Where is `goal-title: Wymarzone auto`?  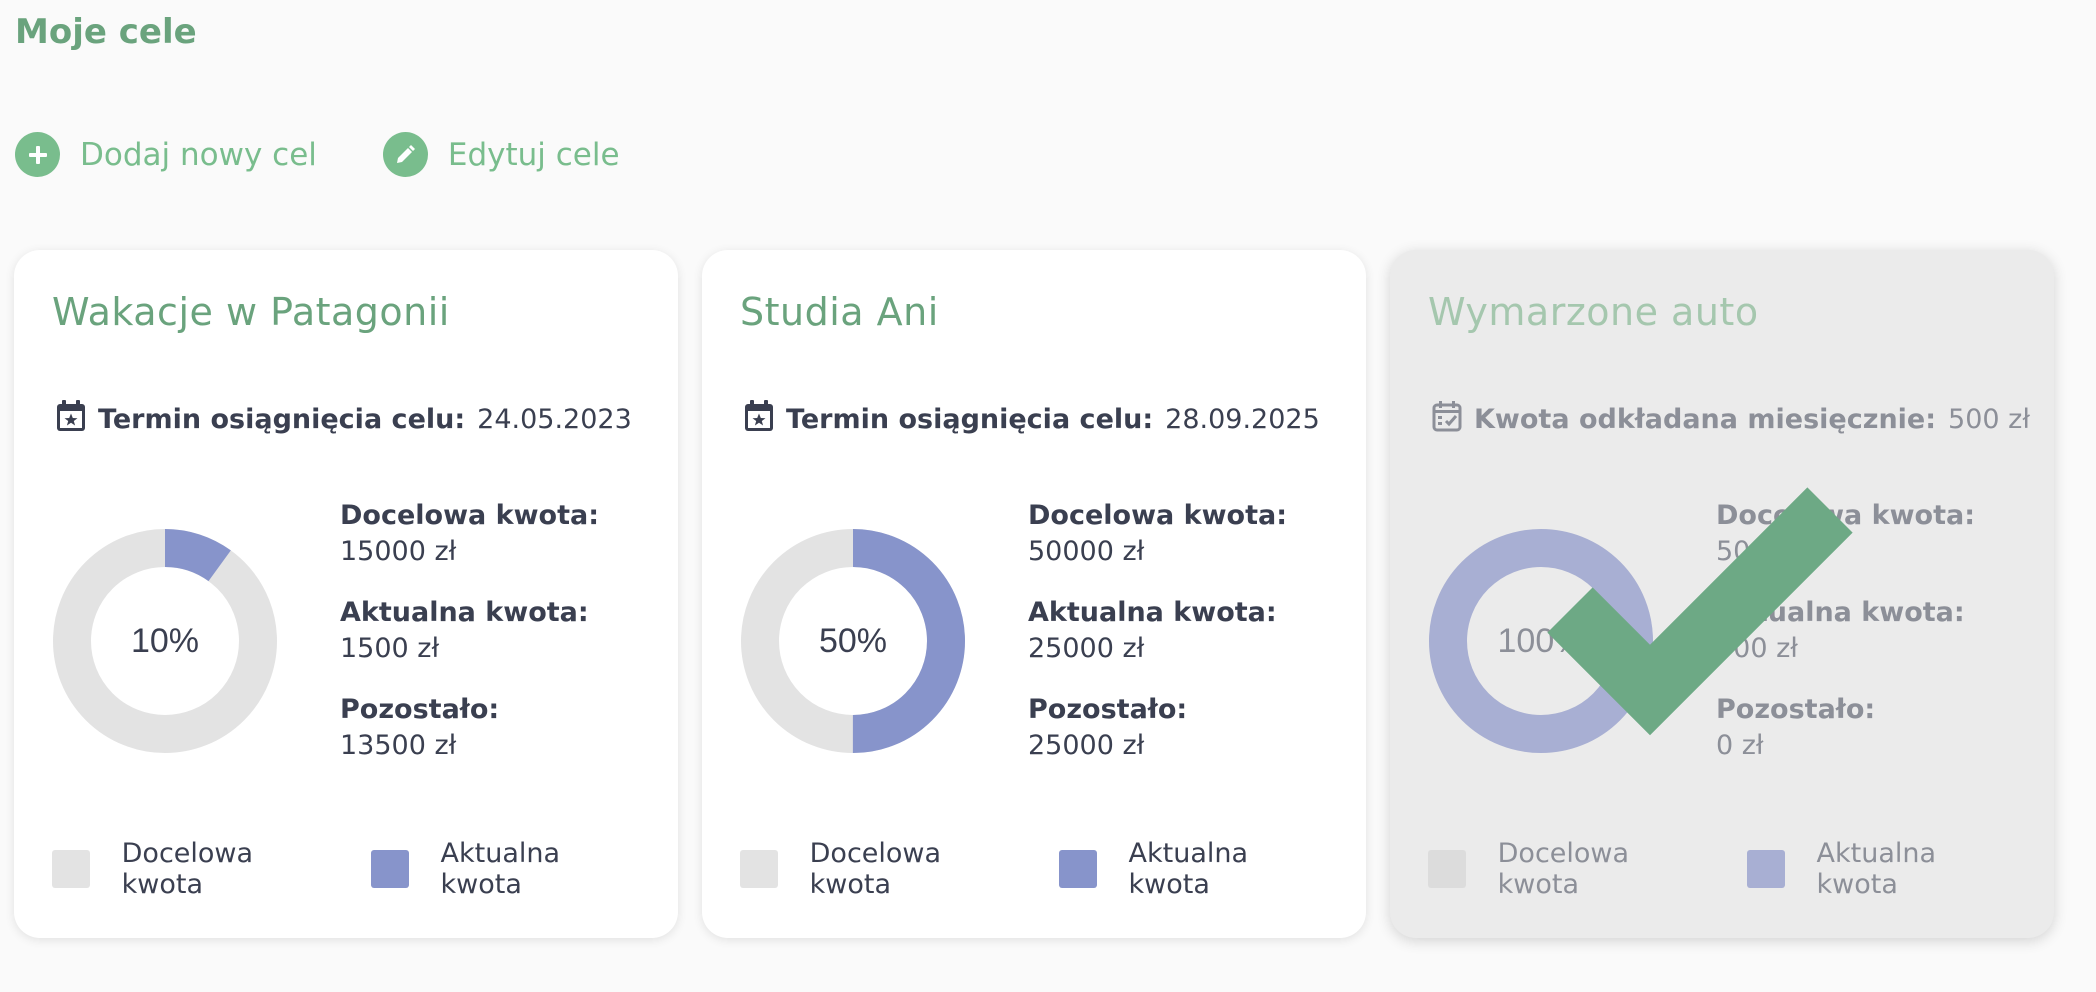 goal-title: Wymarzone auto is located at coordinates (1593, 312).